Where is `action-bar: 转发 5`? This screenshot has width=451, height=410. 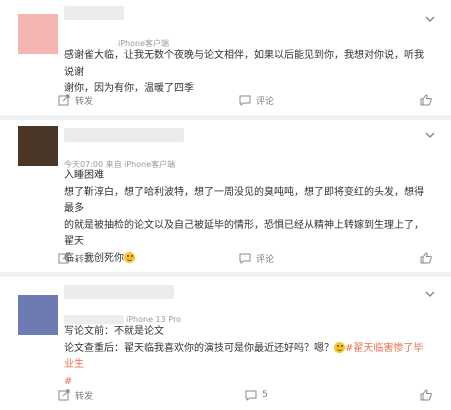
action-bar: 转发 5 is located at coordinates (247, 395).